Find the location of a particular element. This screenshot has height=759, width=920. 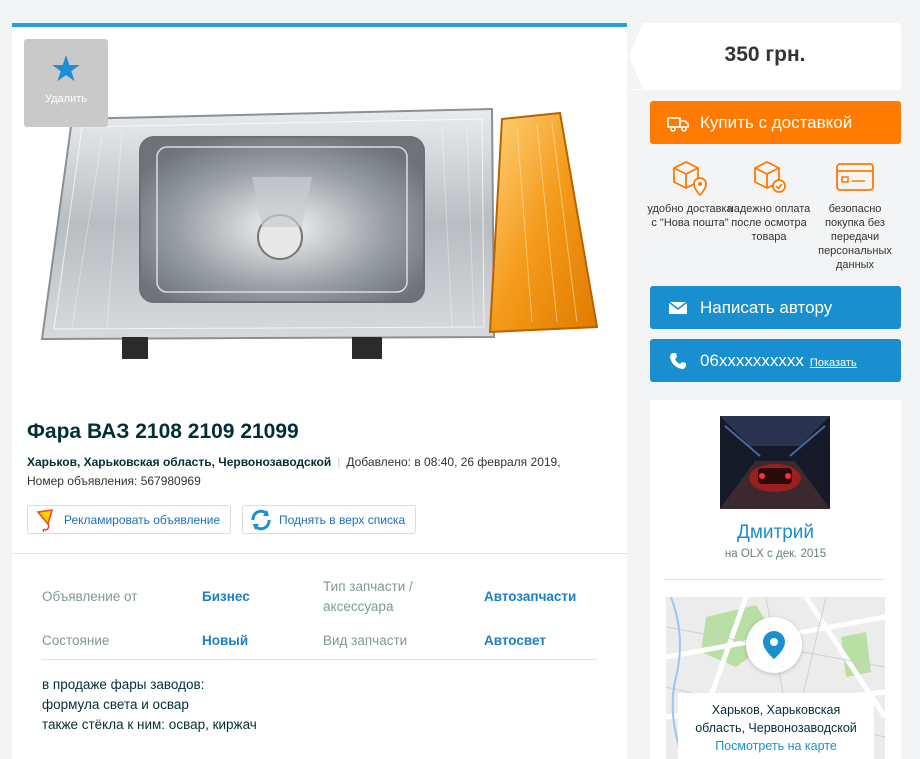

price-box: 350 грн. is located at coordinates (765, 56).